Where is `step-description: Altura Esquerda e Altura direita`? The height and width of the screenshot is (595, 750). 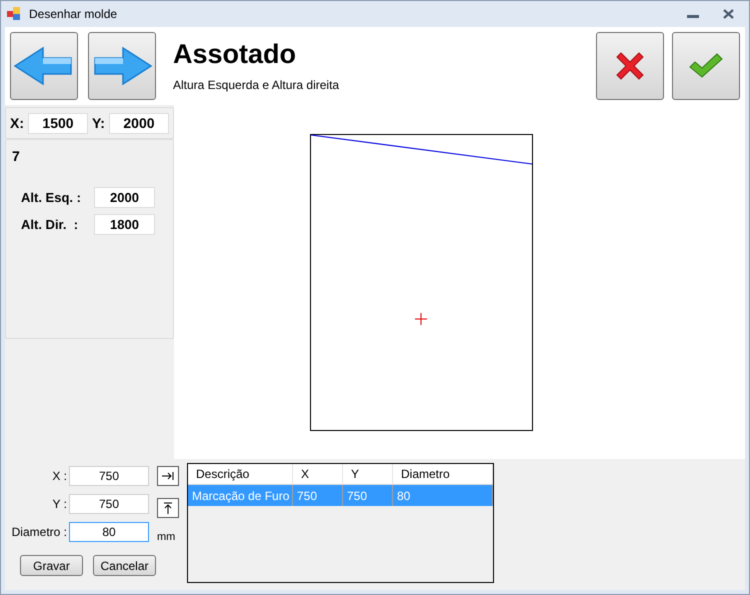 step-description: Altura Esquerda e Altura direita is located at coordinates (256, 85).